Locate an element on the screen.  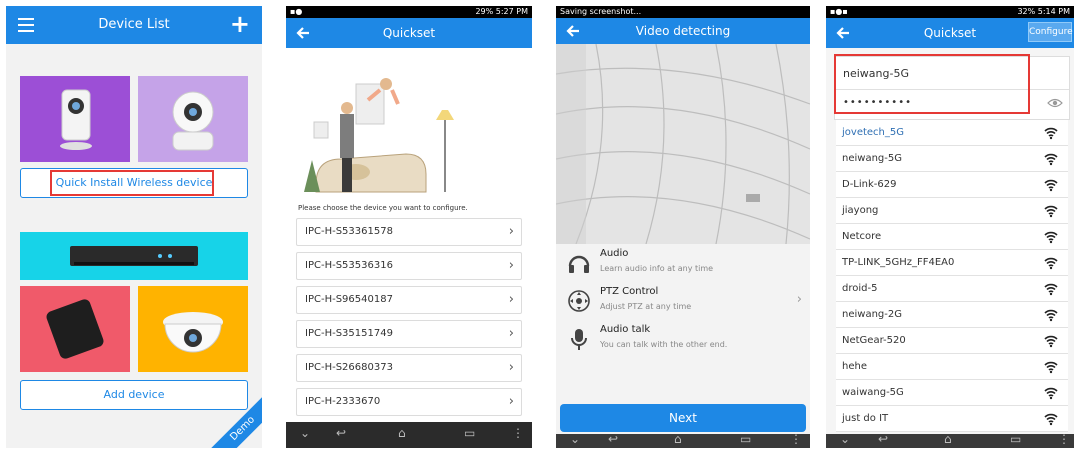
quickset-header: Quickset Configure is located at coordinates (950, 33).